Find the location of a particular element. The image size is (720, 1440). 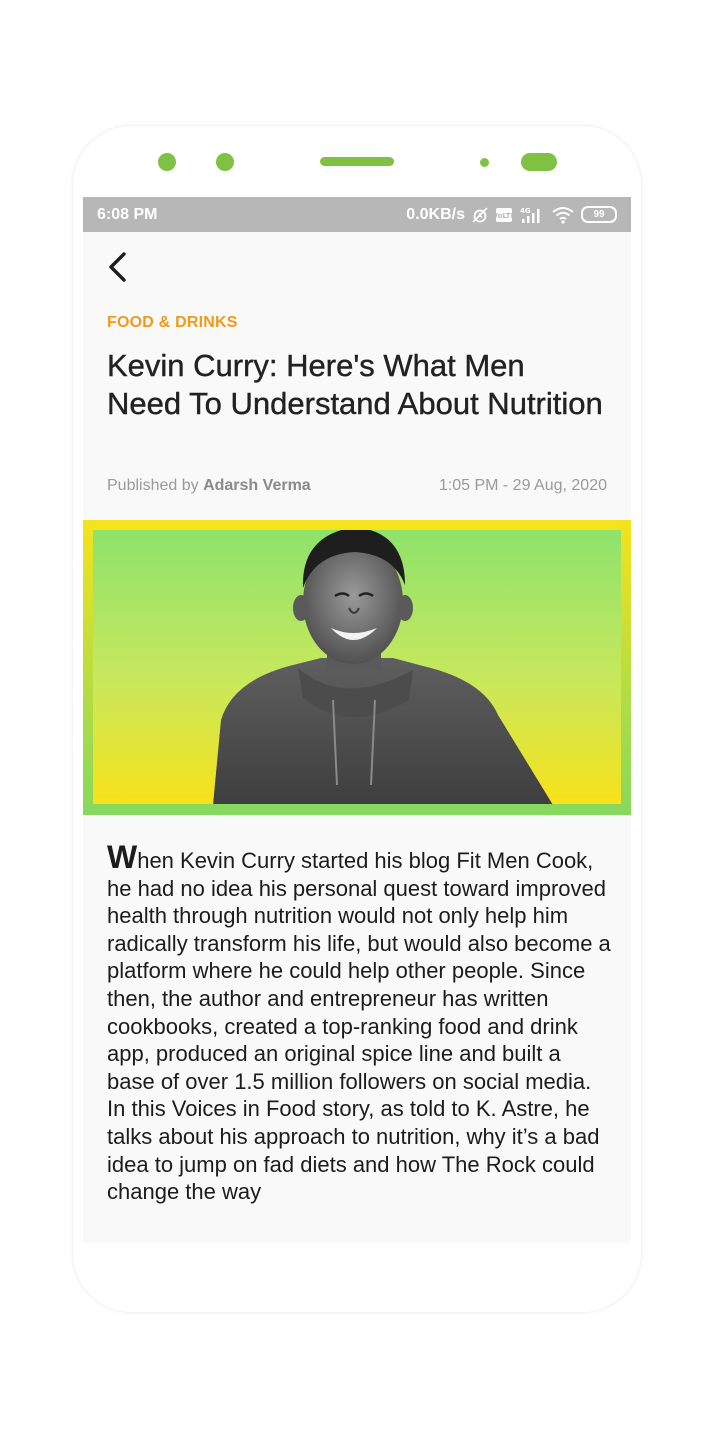

front-camera-dot is located at coordinates (167, 162).